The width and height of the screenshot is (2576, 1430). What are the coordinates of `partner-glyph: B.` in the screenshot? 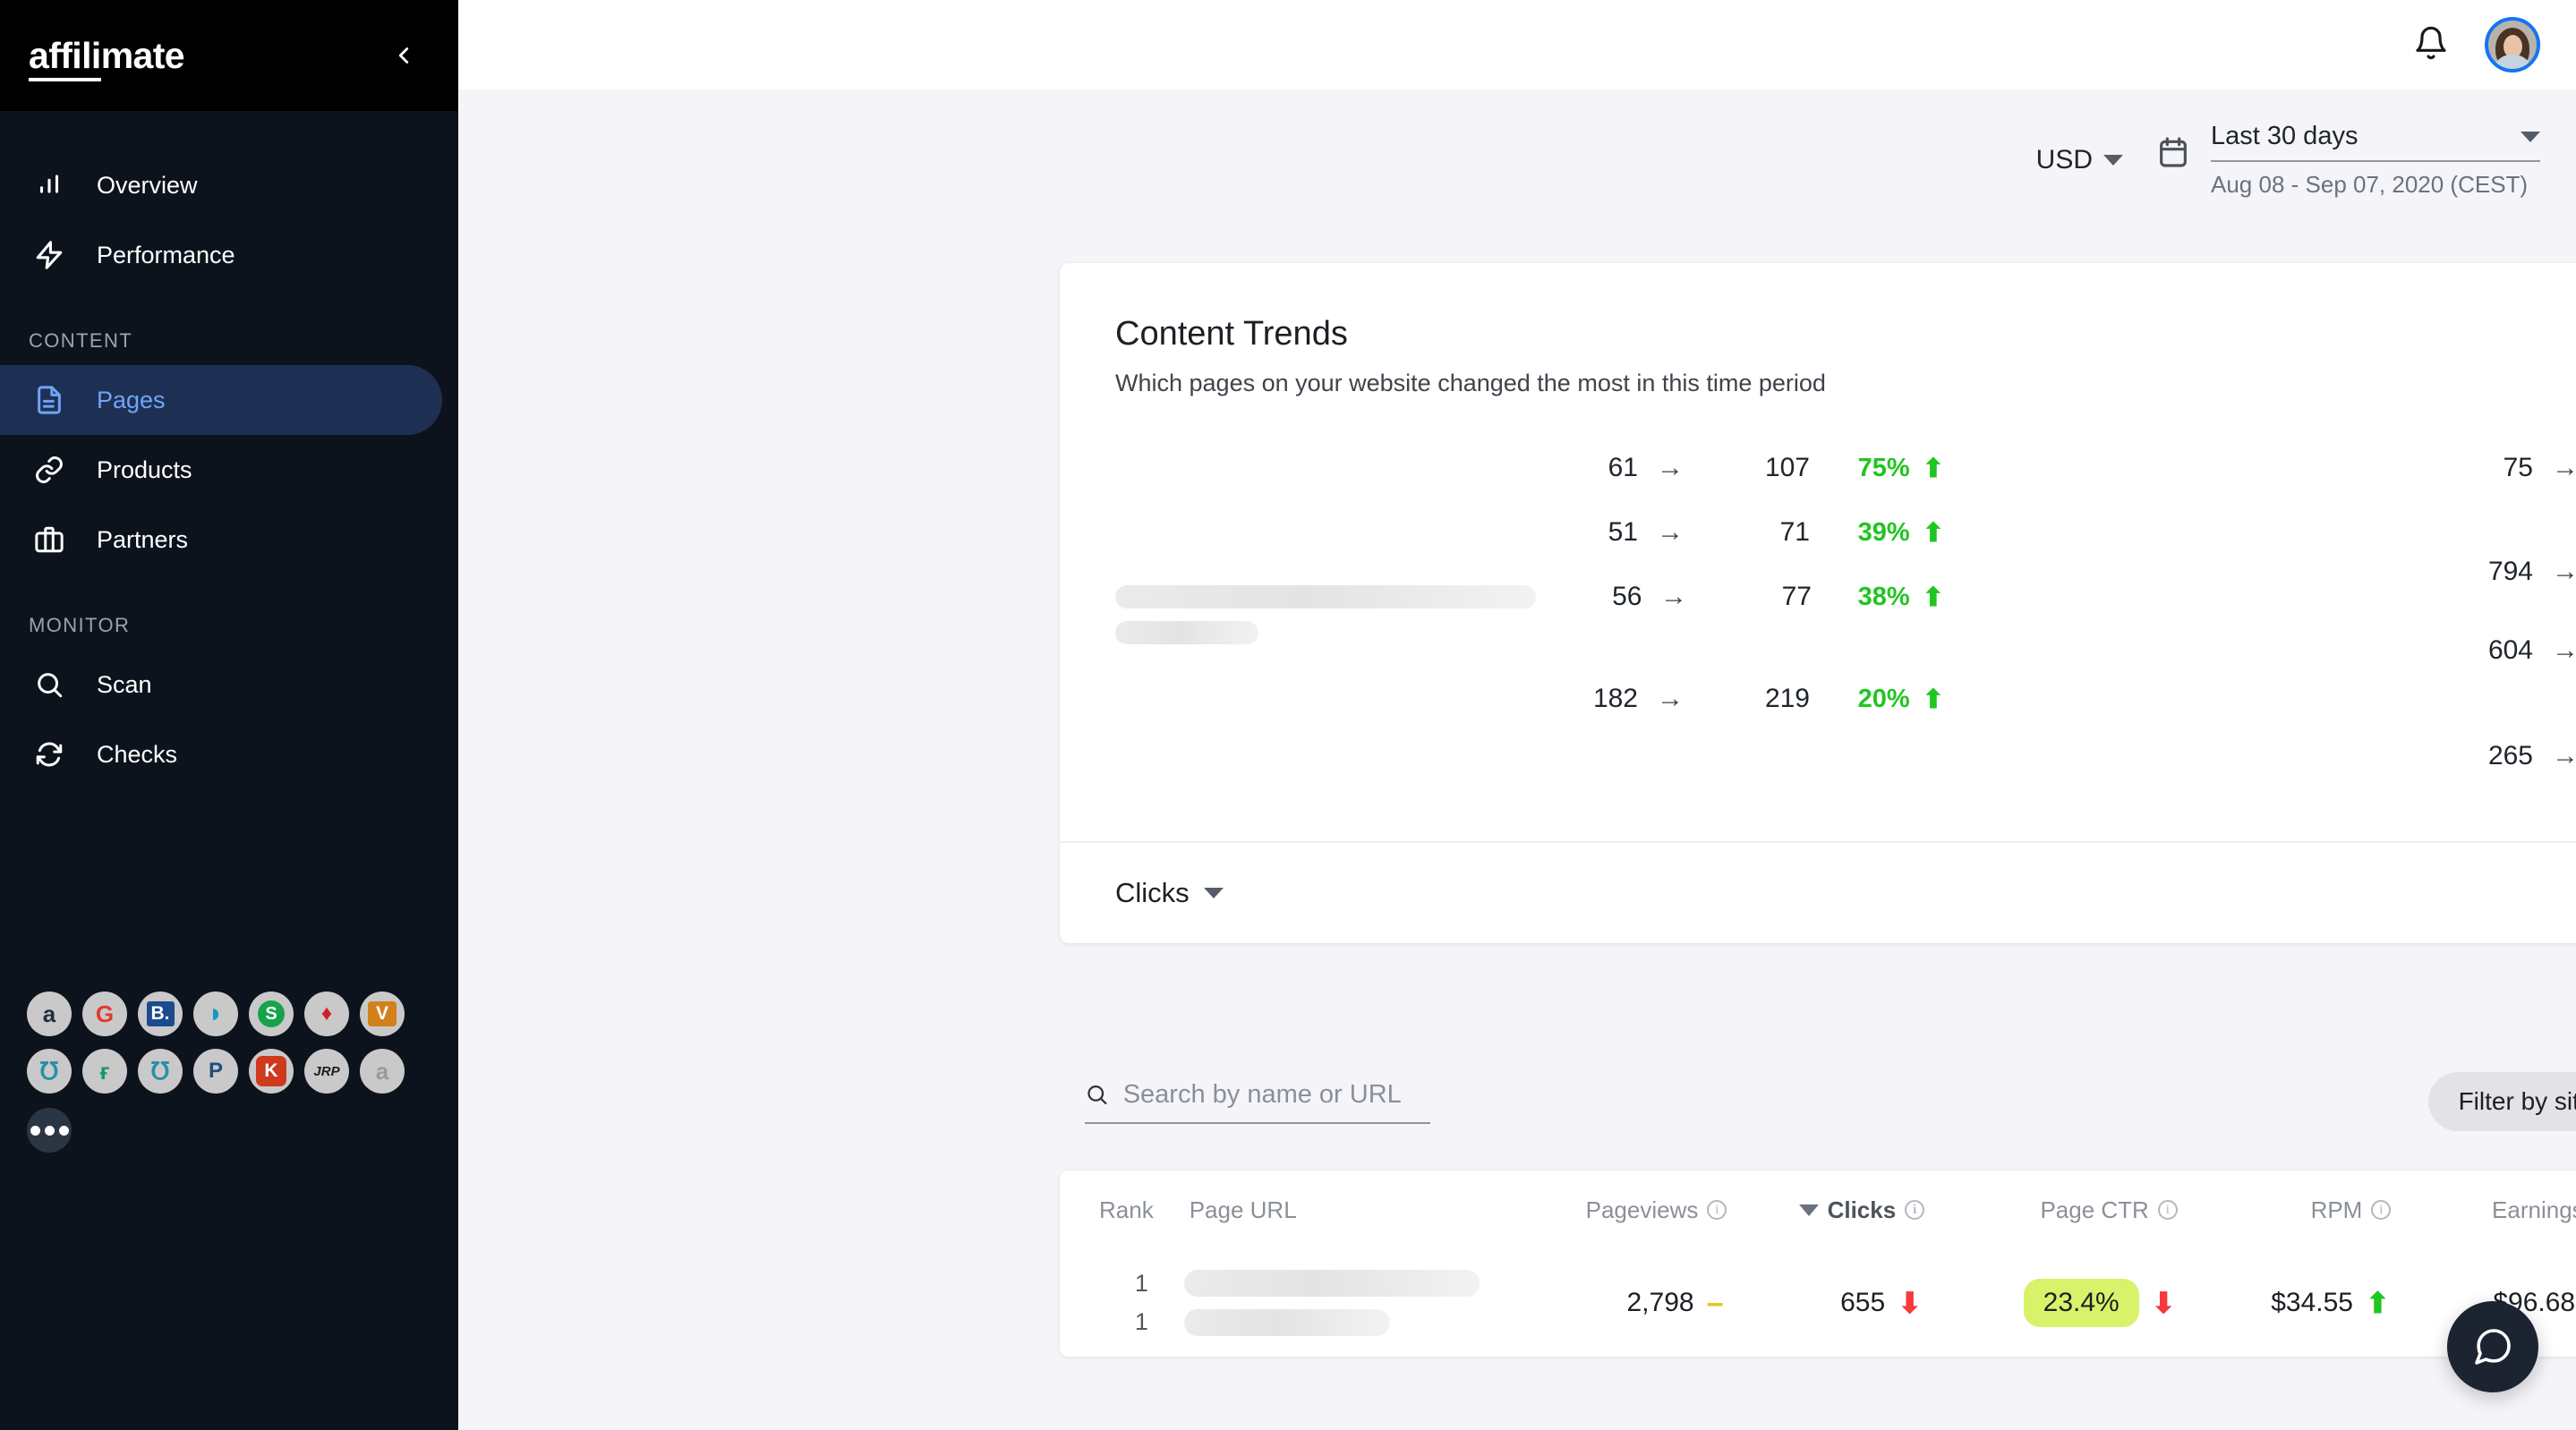 It's located at (160, 1014).